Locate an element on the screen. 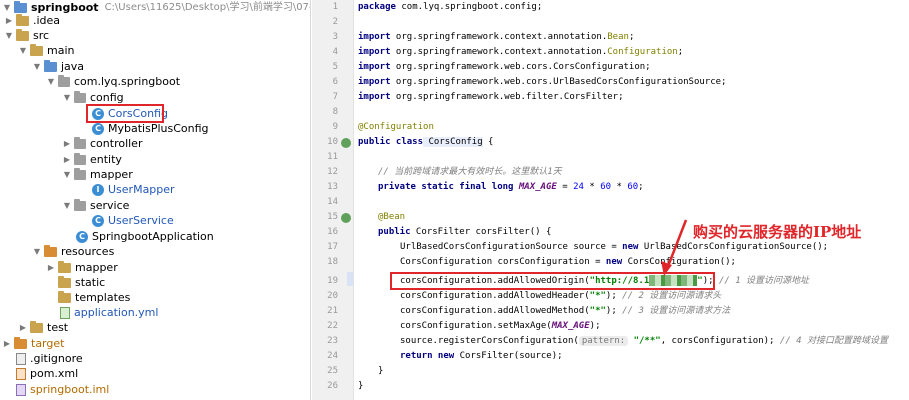 The image size is (909, 400). tree-item-label: MybatisPlusConfig is located at coordinates (158, 128).